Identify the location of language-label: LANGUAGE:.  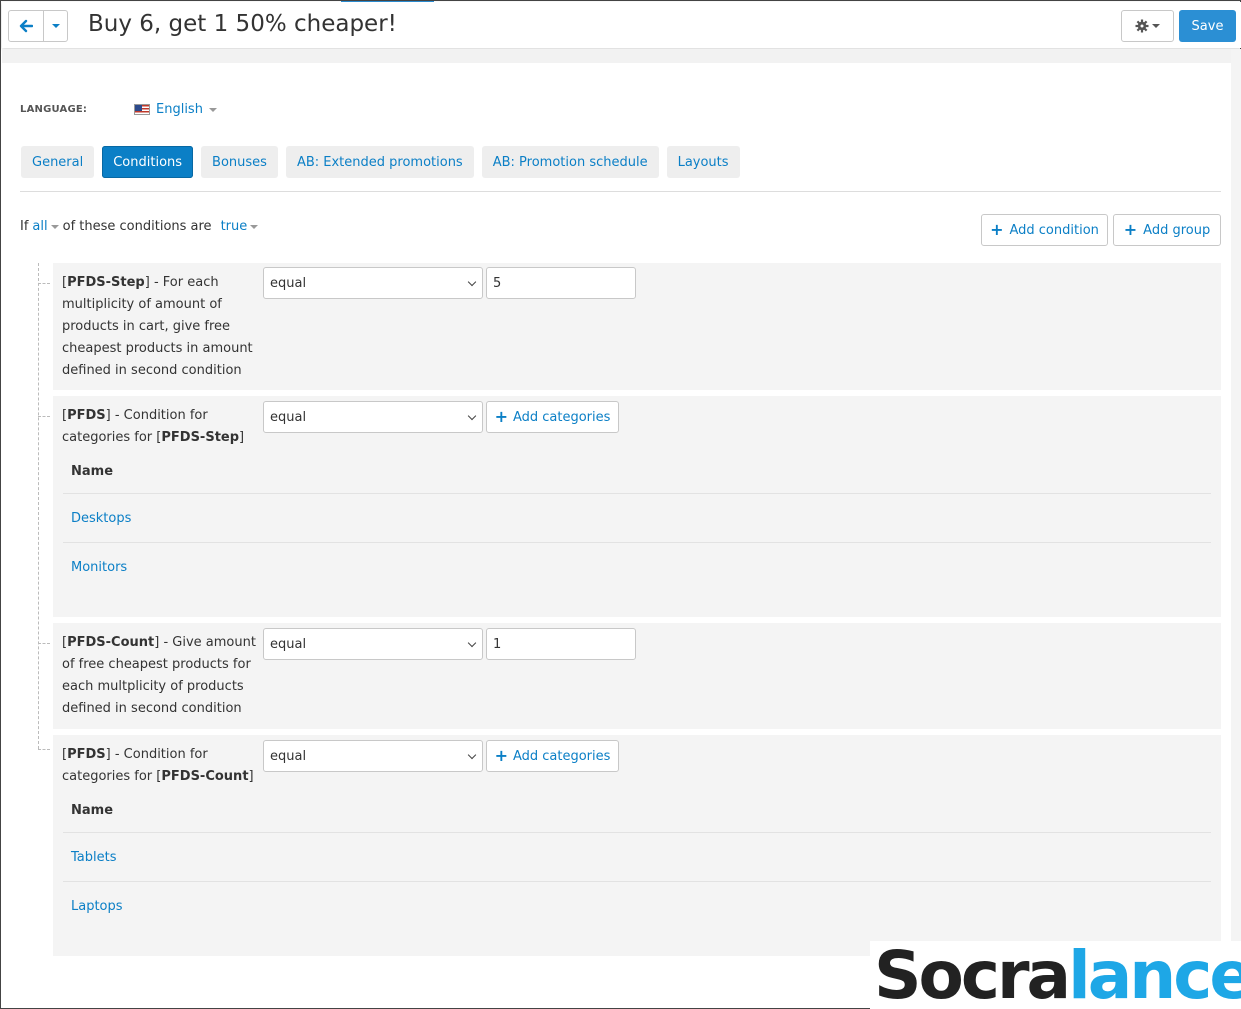
(54, 109).